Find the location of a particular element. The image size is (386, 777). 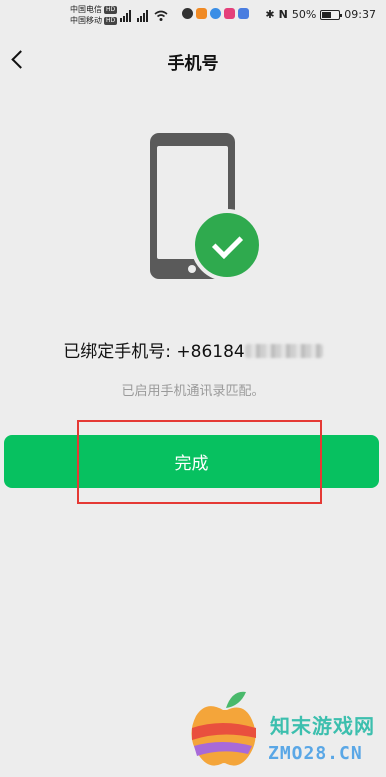

nav-bar: 手机号 is located at coordinates (193, 60).